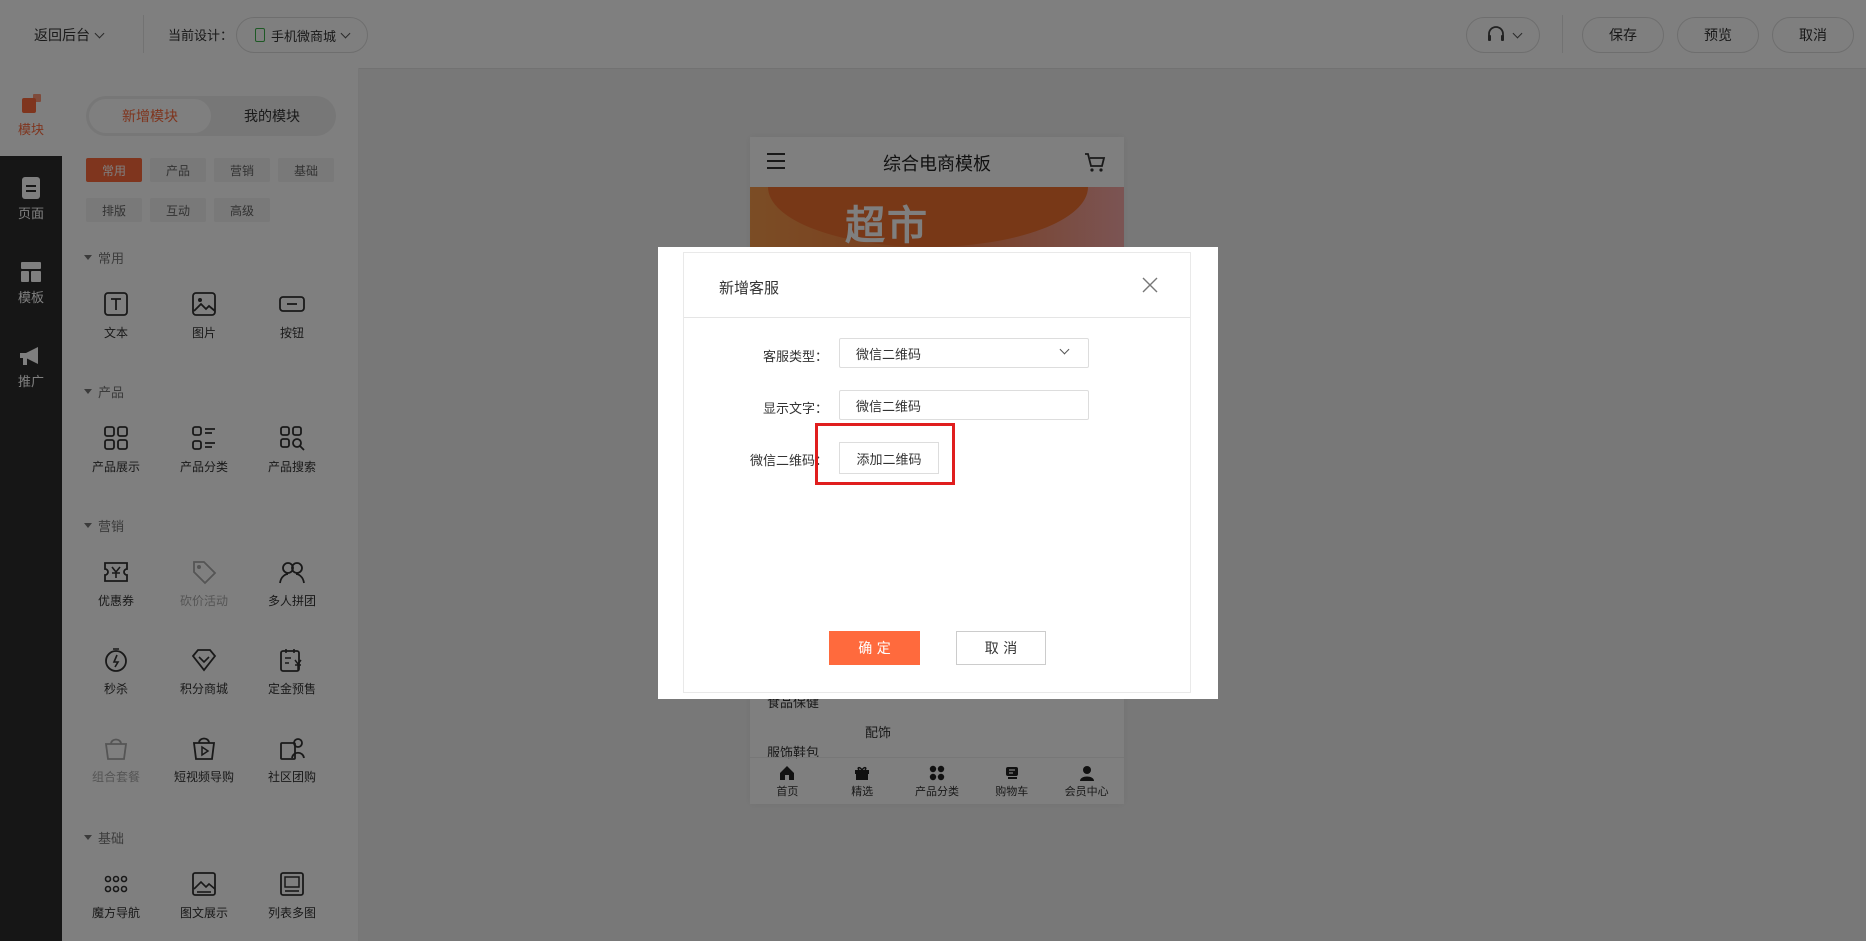 The height and width of the screenshot is (941, 1866). Describe the element at coordinates (937, 285) in the screenshot. I see `dialog-header: 新增客服` at that location.